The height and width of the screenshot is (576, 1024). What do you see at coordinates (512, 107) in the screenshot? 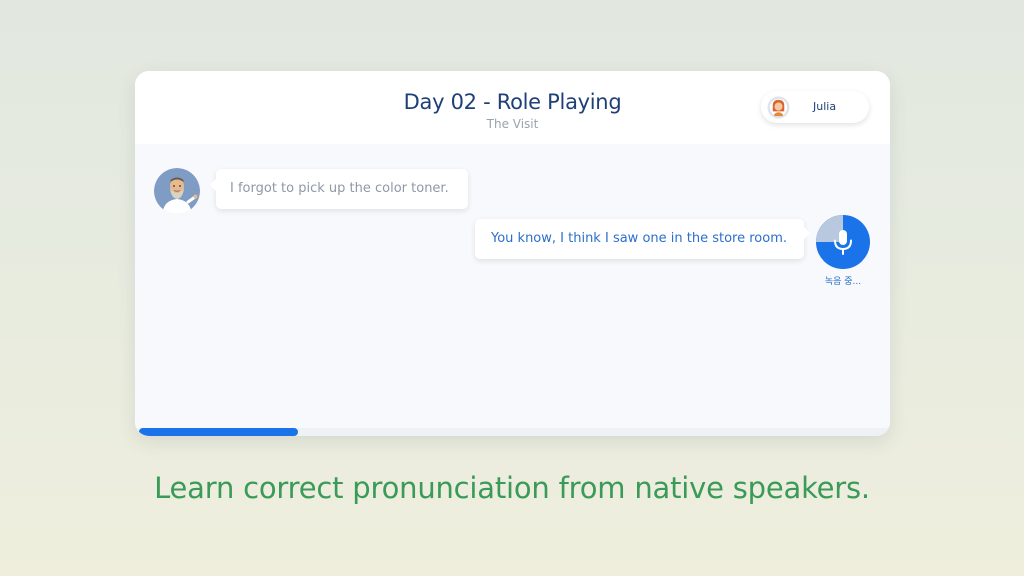
I see `card-header: Day 02 - Role Playing The Visit Julia` at bounding box center [512, 107].